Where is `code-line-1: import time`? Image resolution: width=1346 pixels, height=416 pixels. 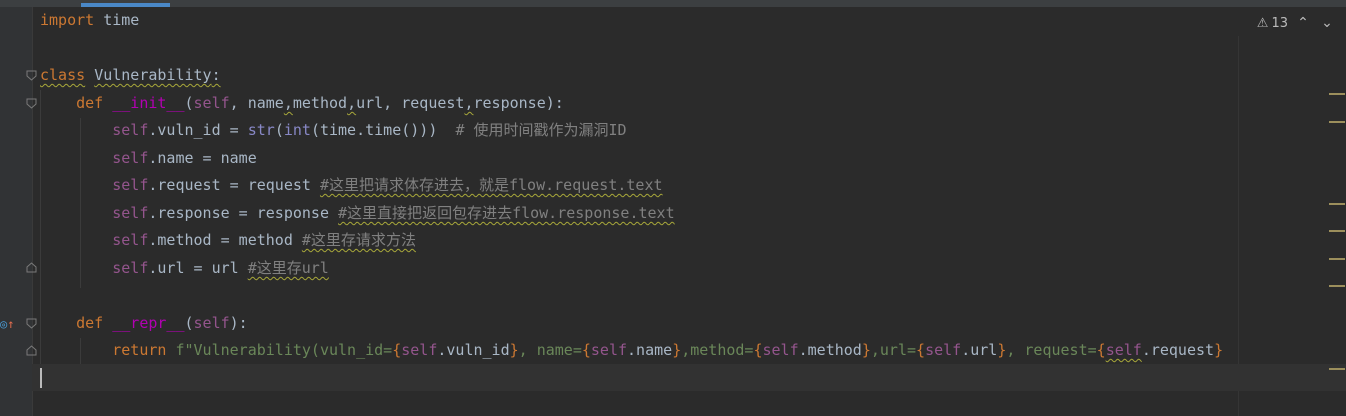 code-line-1: import time is located at coordinates (89, 20).